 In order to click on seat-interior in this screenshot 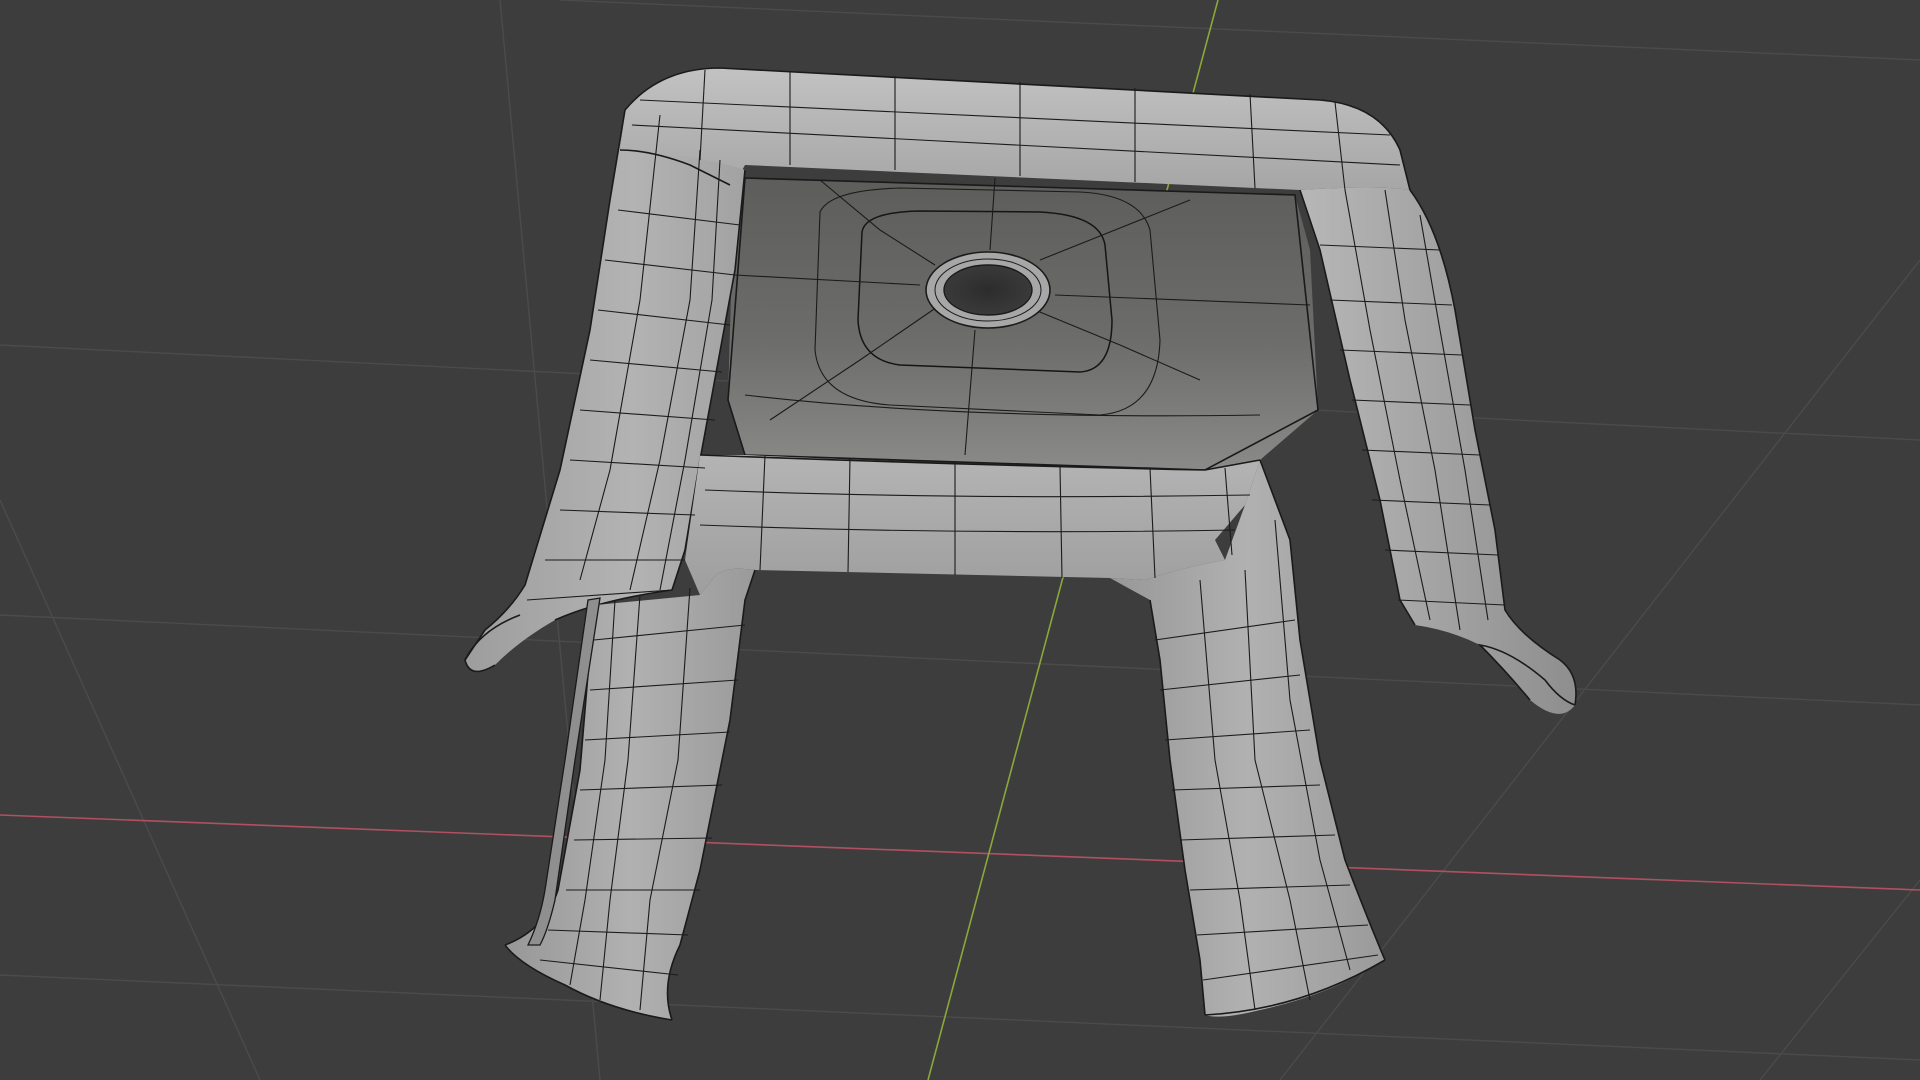, I will do `click(1023, 324)`.